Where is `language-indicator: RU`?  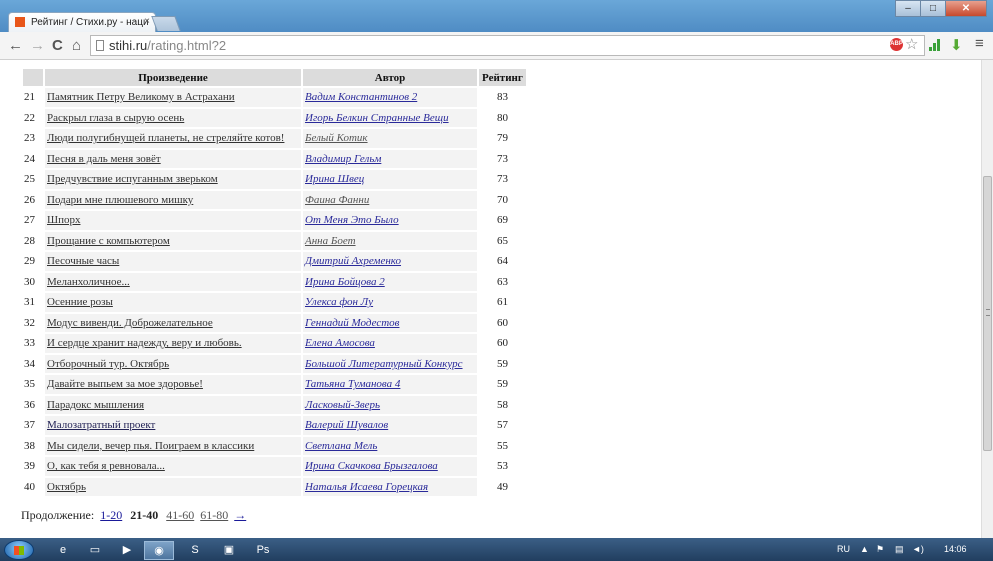
language-indicator: RU is located at coordinates (843, 549).